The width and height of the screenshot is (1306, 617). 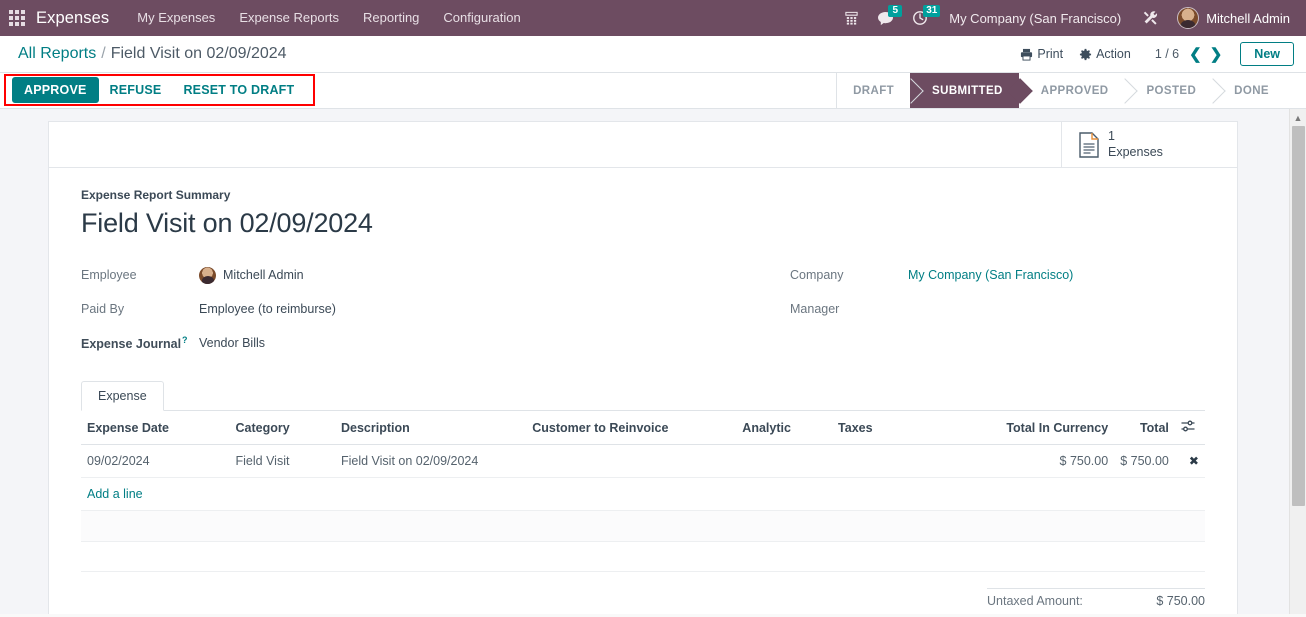 I want to click on col-total: Total, so click(x=1144, y=428).